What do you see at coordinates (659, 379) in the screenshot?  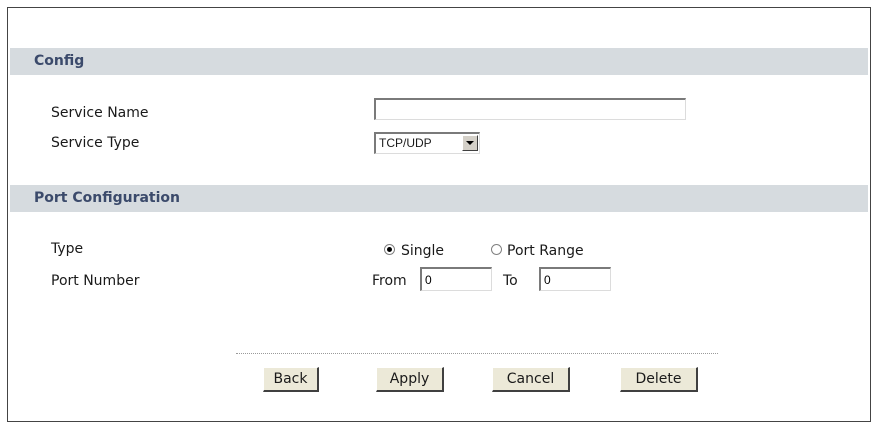 I see `delete-button: Delete` at bounding box center [659, 379].